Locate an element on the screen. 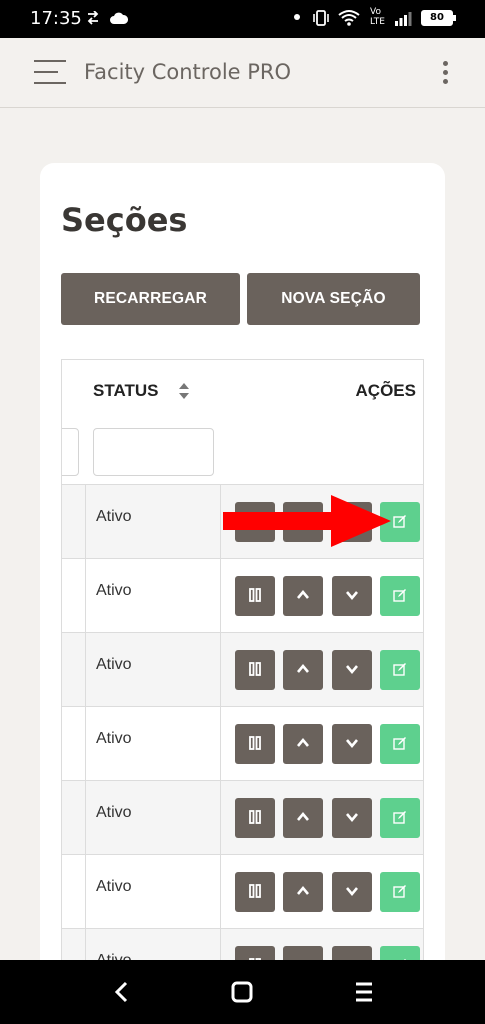  status-bar: 17:35 Vo LTE 80 is located at coordinates (242, 19).